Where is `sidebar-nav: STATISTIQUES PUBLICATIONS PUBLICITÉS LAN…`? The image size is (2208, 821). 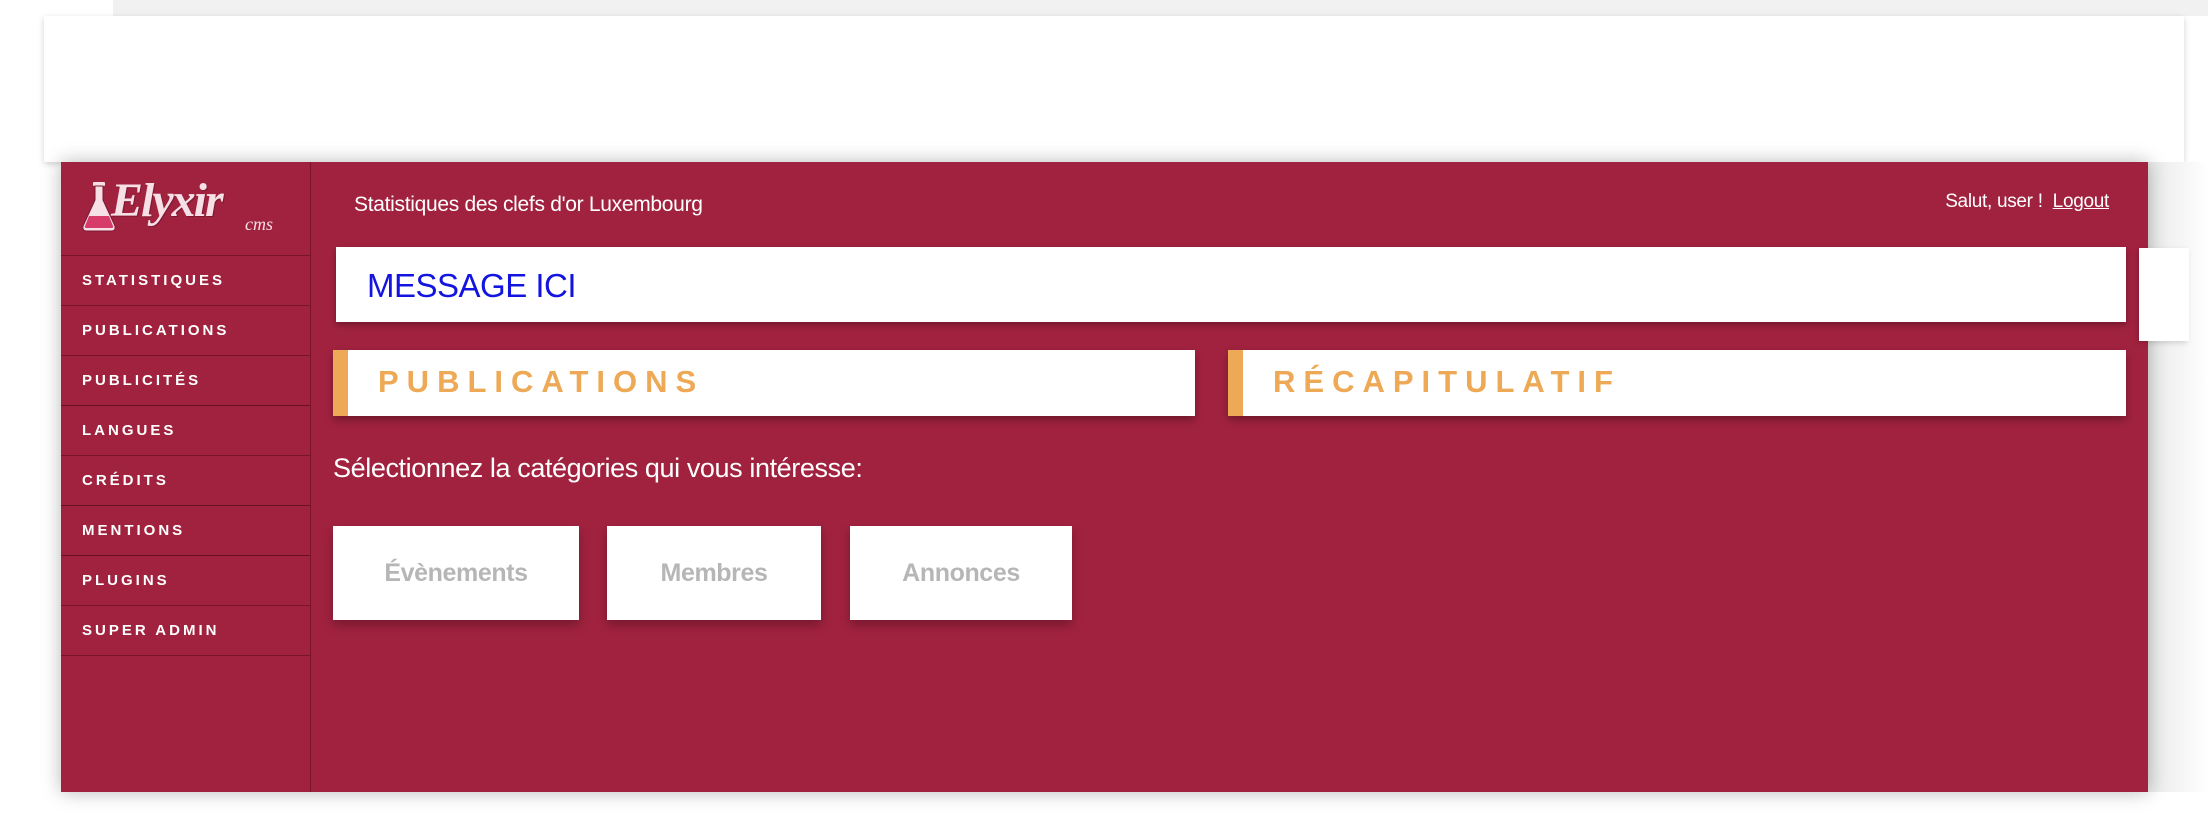 sidebar-nav: STATISTIQUES PUBLICATIONS PUBLICITÉS LAN… is located at coordinates (185, 455).